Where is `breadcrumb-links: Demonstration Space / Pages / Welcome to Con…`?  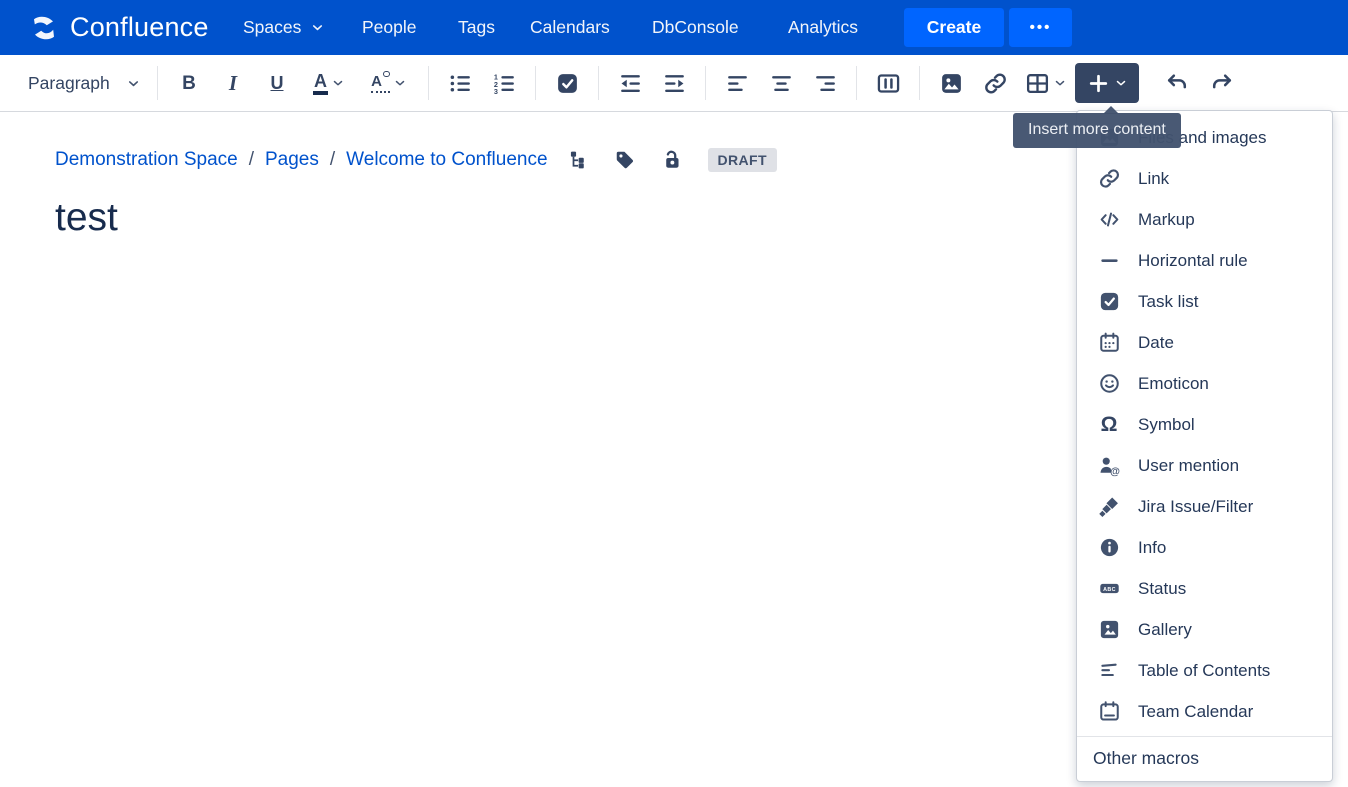 breadcrumb-links: Demonstration Space / Pages / Welcome to Con… is located at coordinates (301, 160).